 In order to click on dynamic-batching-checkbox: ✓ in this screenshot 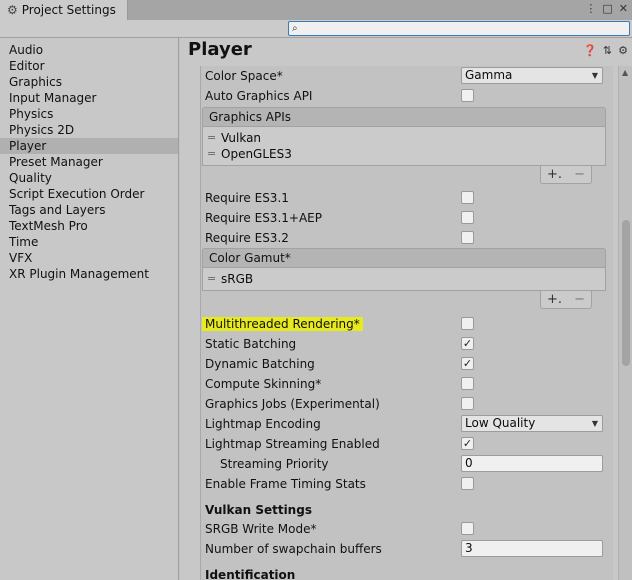, I will do `click(467, 363)`.